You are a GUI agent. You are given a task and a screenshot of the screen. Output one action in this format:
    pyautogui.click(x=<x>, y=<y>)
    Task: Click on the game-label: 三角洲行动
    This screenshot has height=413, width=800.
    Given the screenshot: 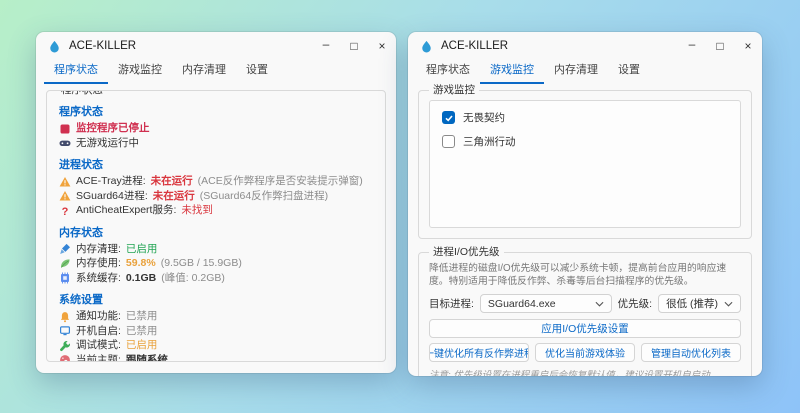 What is the action you would take?
    pyautogui.click(x=489, y=142)
    